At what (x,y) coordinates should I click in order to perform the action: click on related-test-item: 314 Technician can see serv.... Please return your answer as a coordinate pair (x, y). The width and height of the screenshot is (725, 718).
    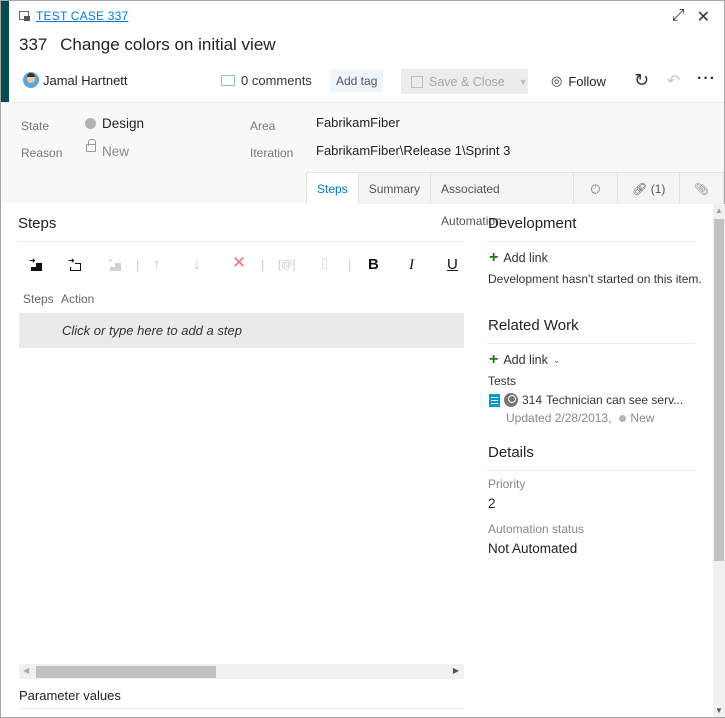
    Looking at the image, I should click on (586, 400).